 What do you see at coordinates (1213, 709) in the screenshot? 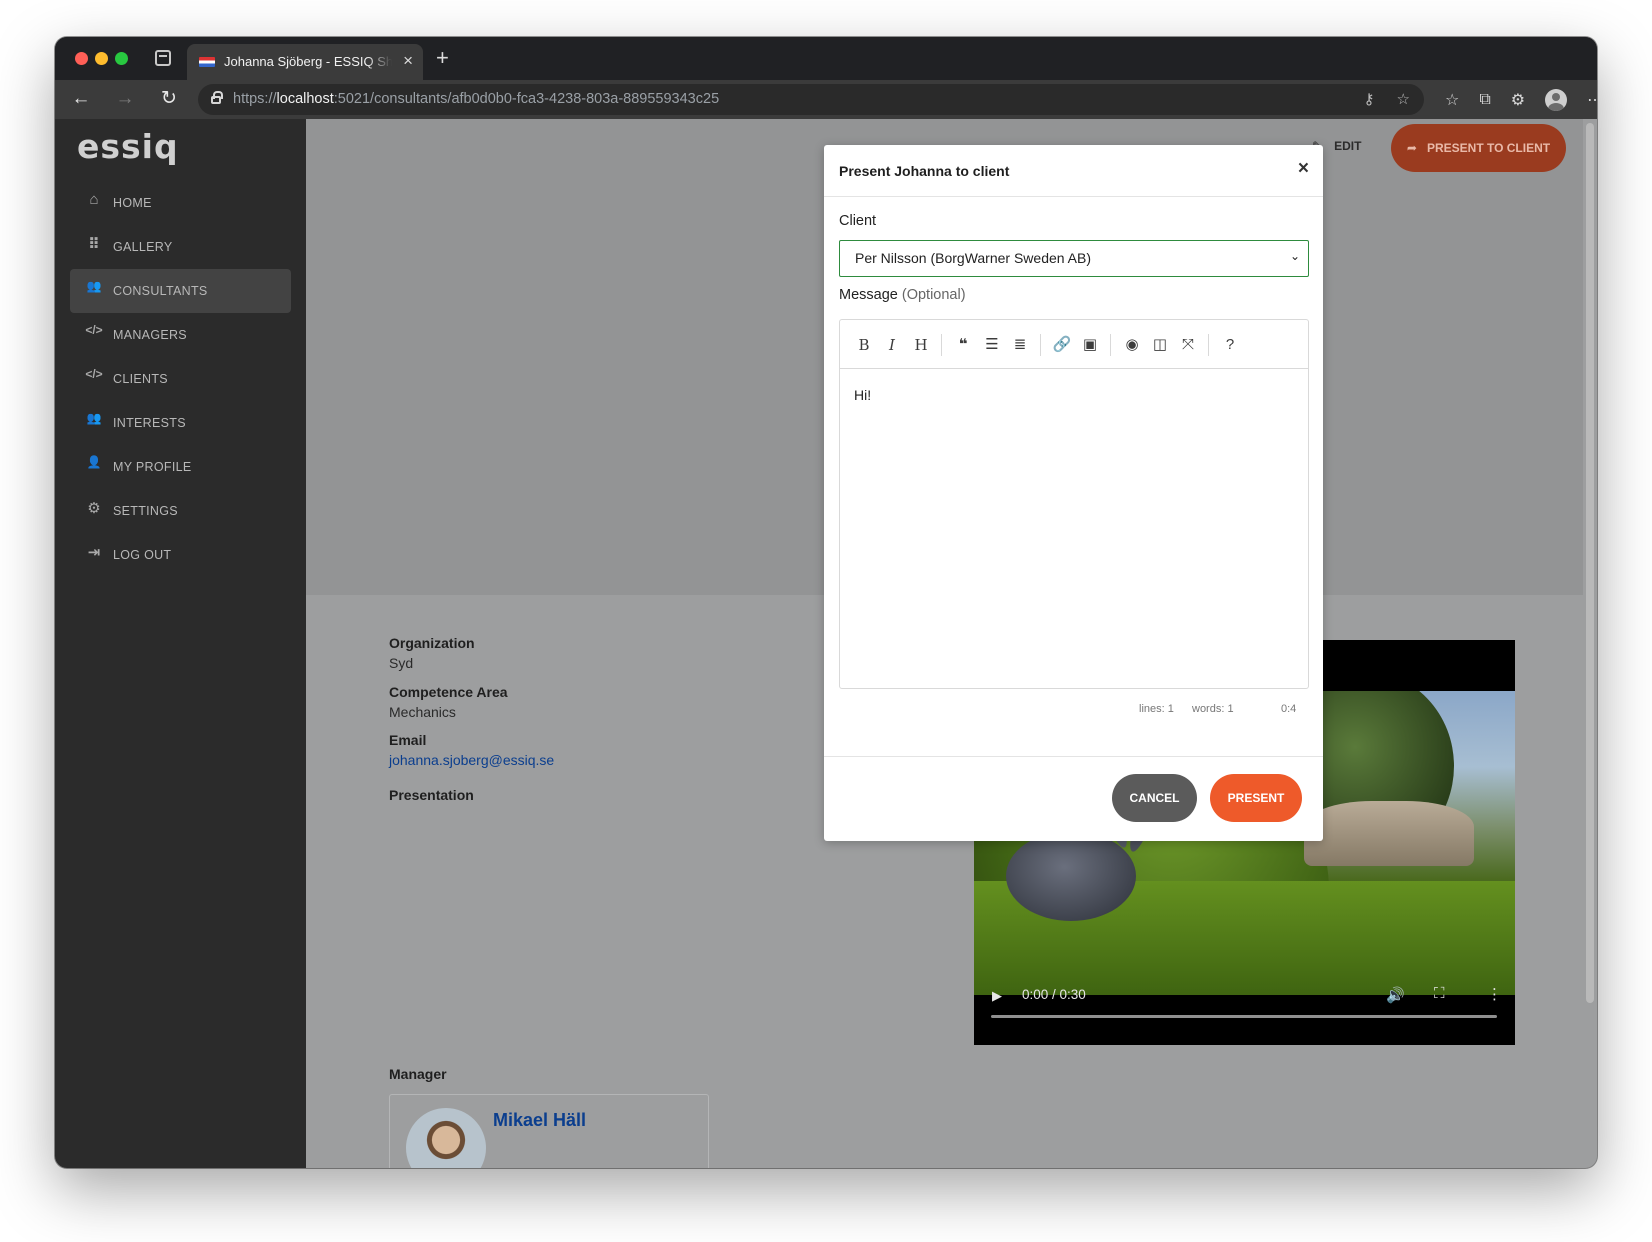
I see `word-count: words: 1` at bounding box center [1213, 709].